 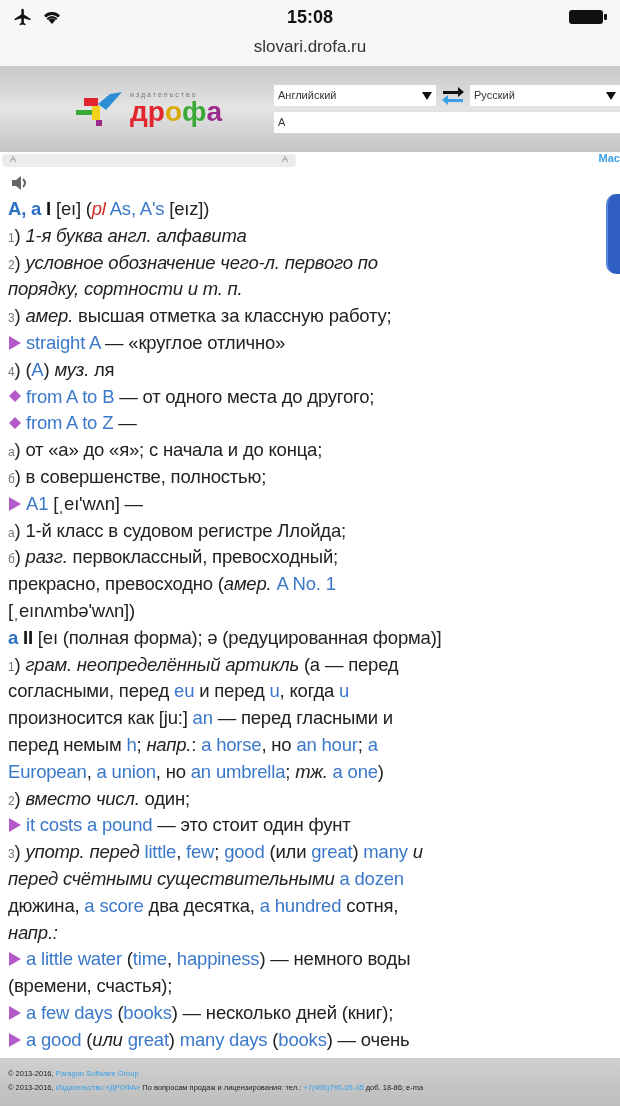 What do you see at coordinates (453, 95) in the screenshot?
I see `swap-arrows-icon` at bounding box center [453, 95].